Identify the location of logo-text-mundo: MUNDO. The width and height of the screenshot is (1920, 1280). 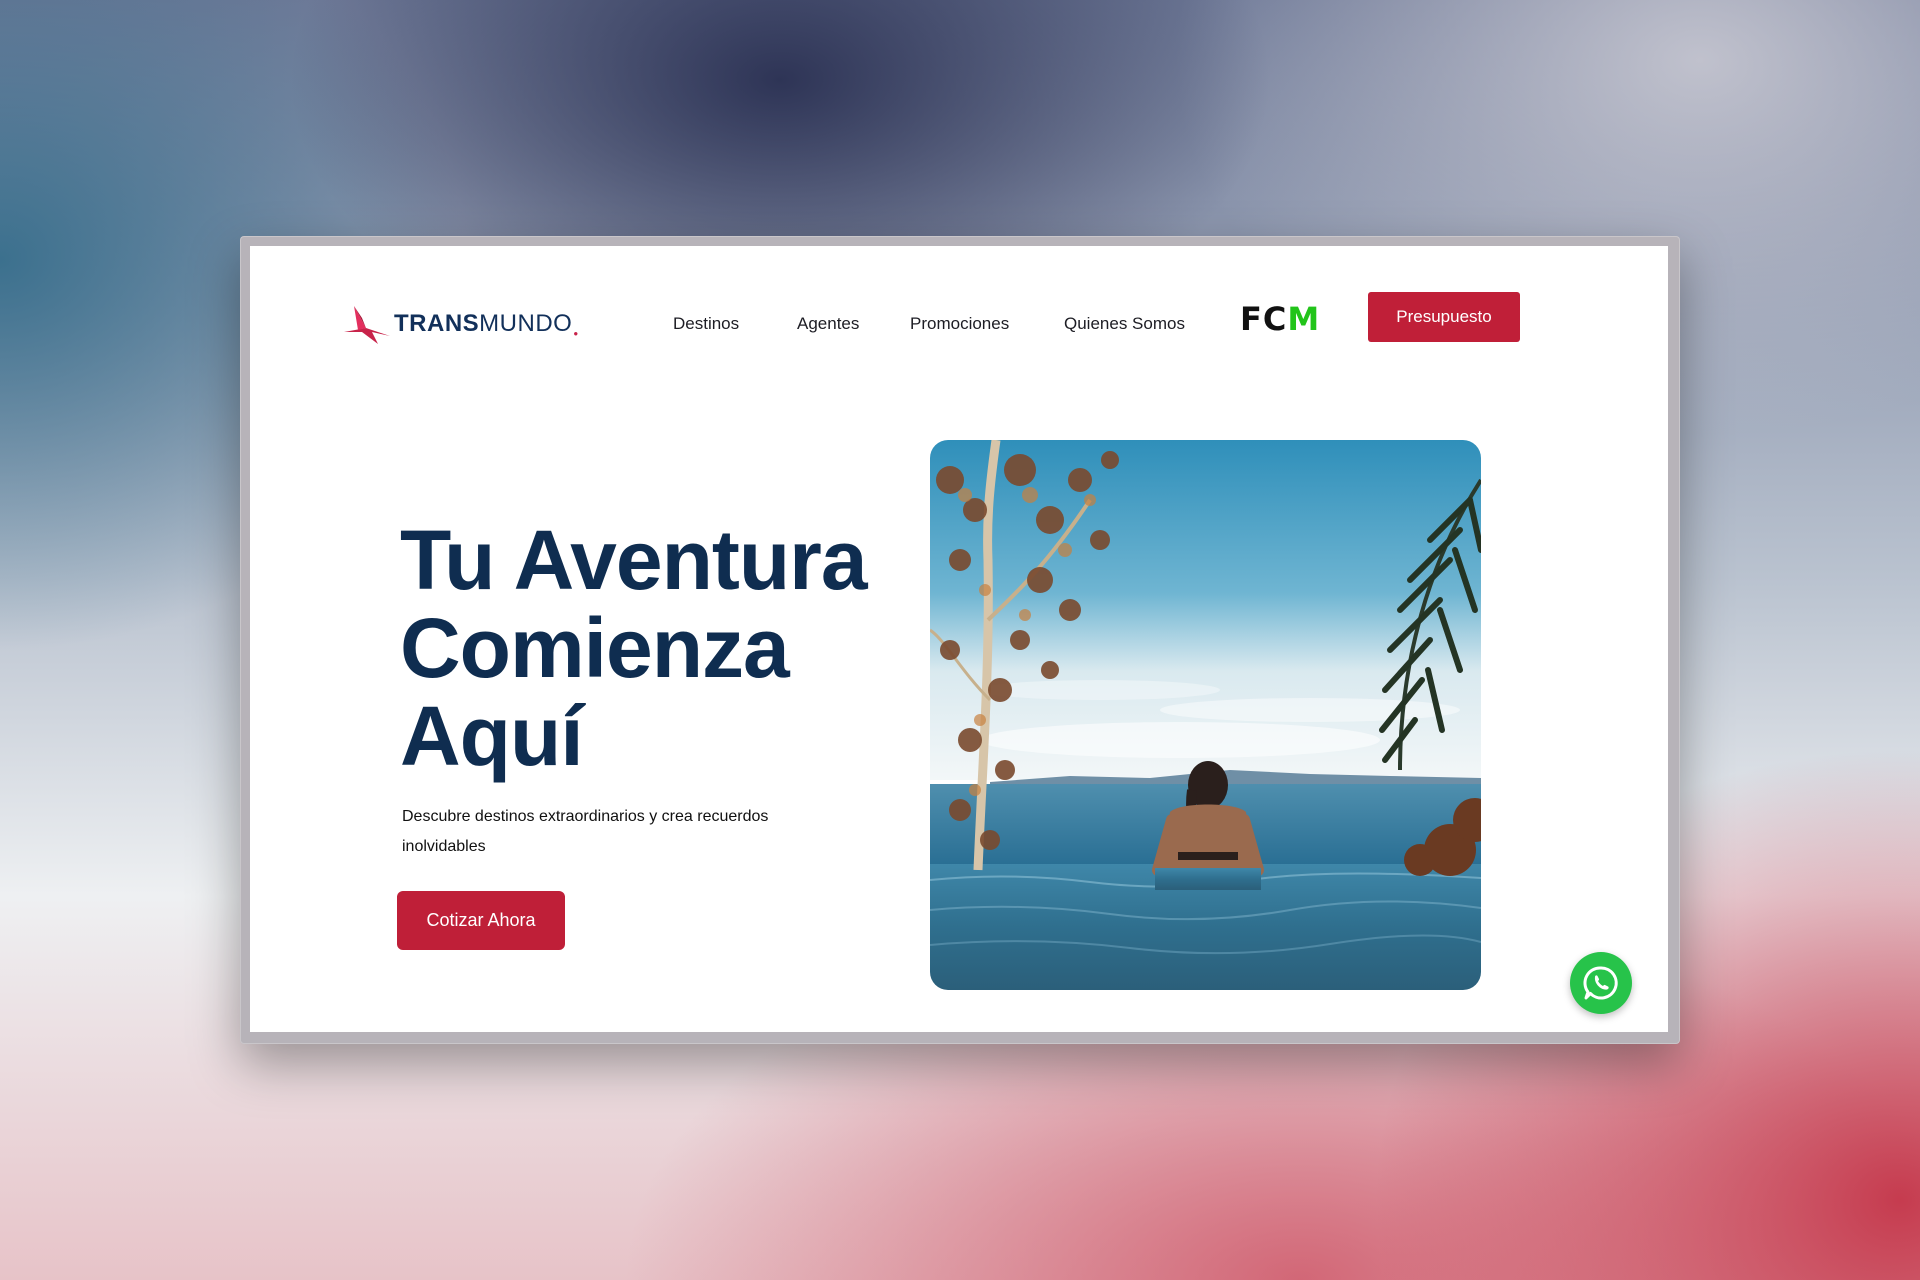
(526, 323).